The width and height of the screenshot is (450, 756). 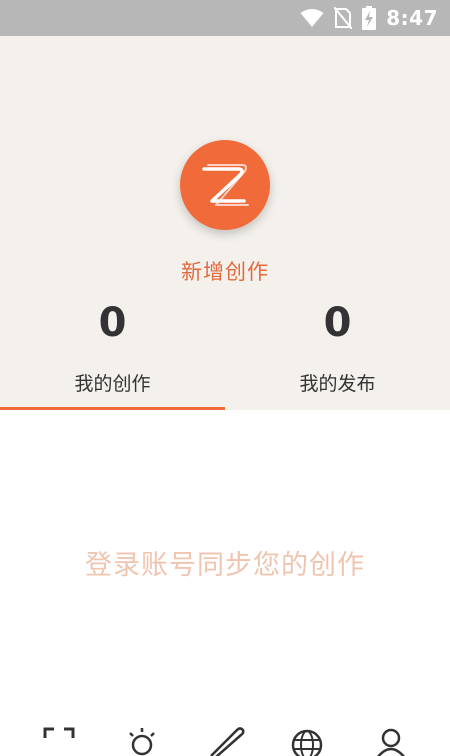 I want to click on nav-write, so click(x=225, y=741).